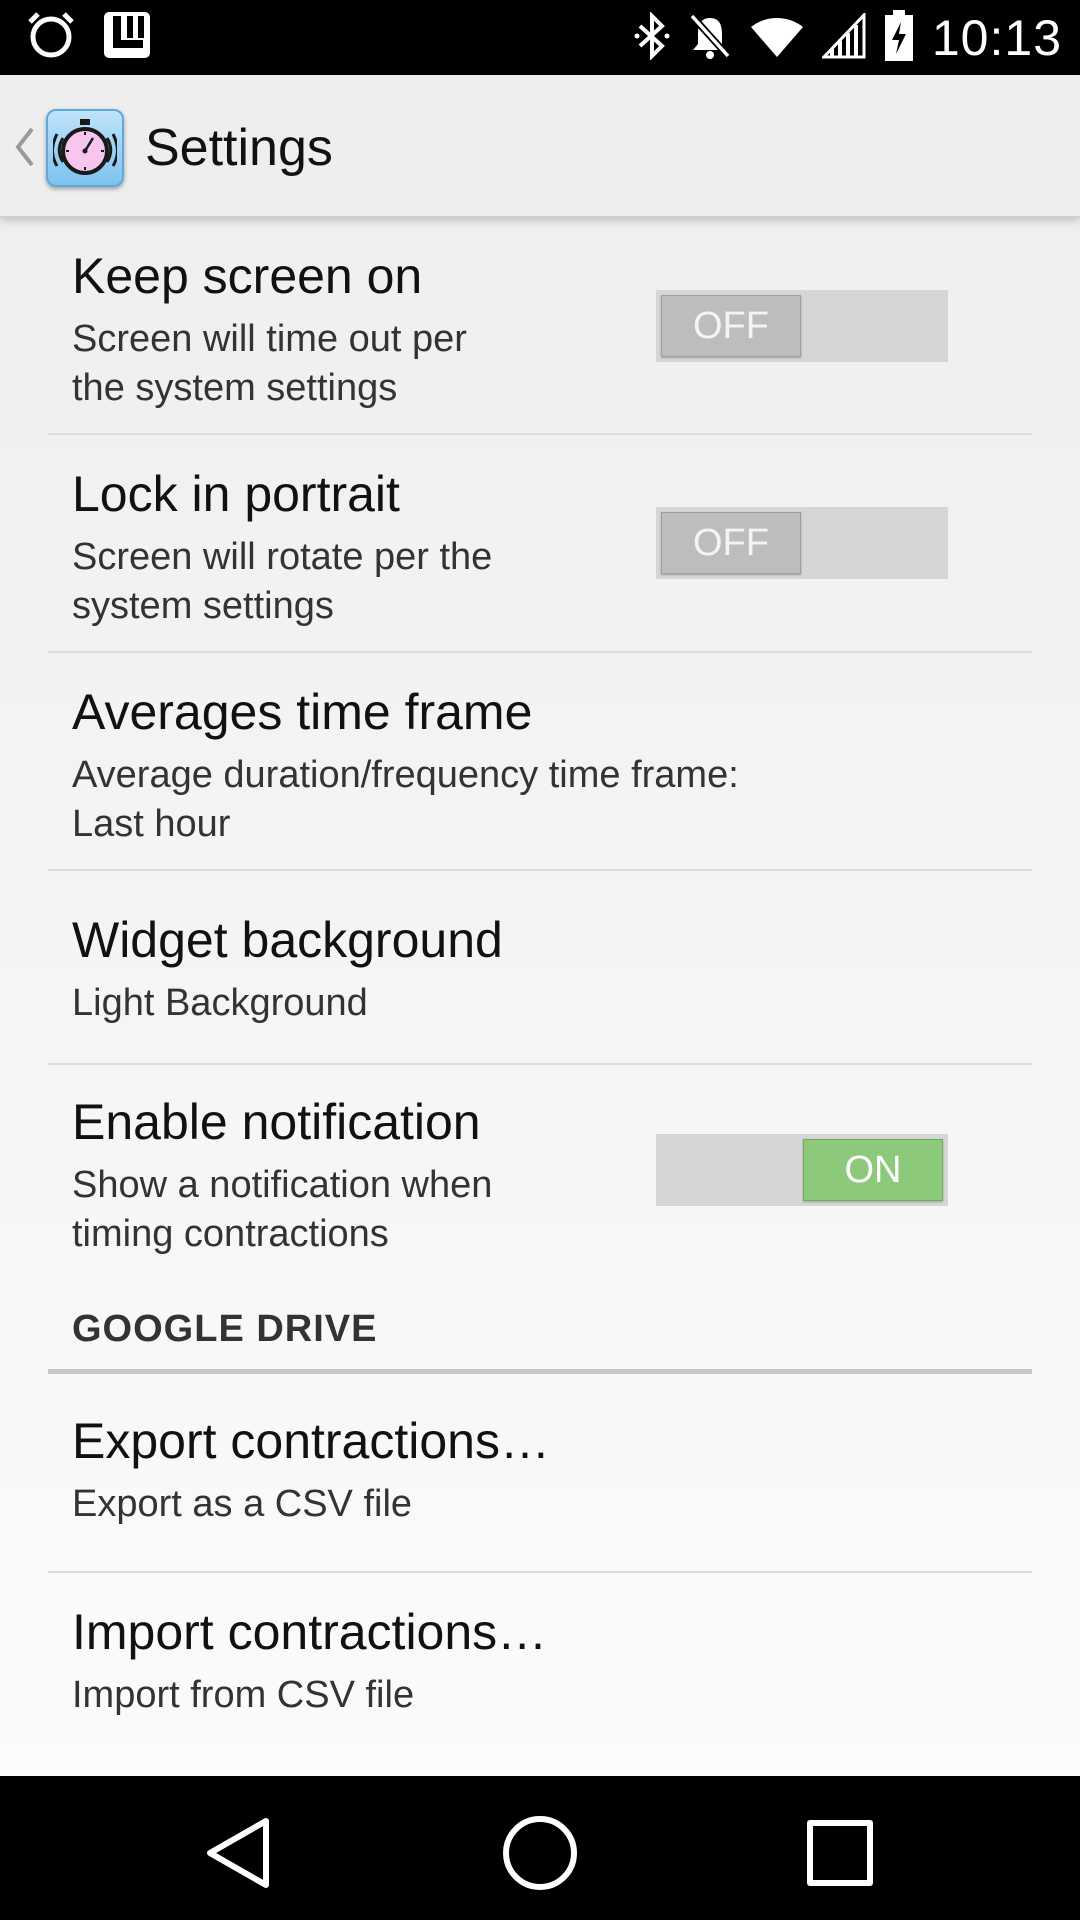 Image resolution: width=1080 pixels, height=1920 pixels. Describe the element at coordinates (287, 940) in the screenshot. I see `pref-title: Widget background` at that location.